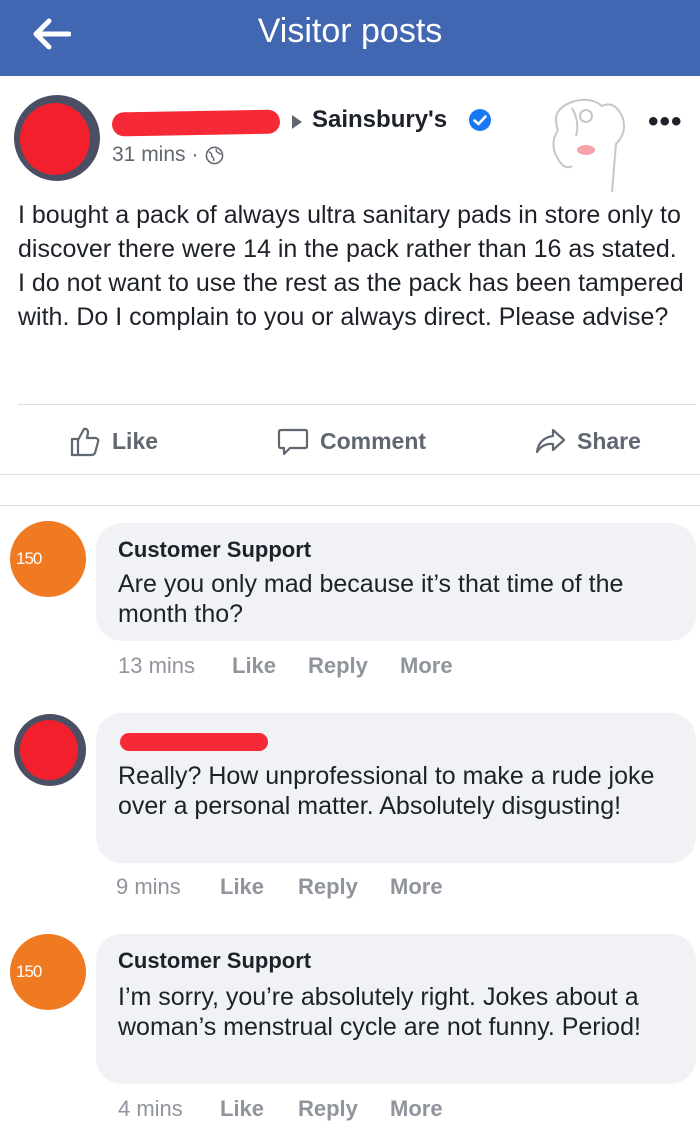  I want to click on share-button: Share, so click(587, 441).